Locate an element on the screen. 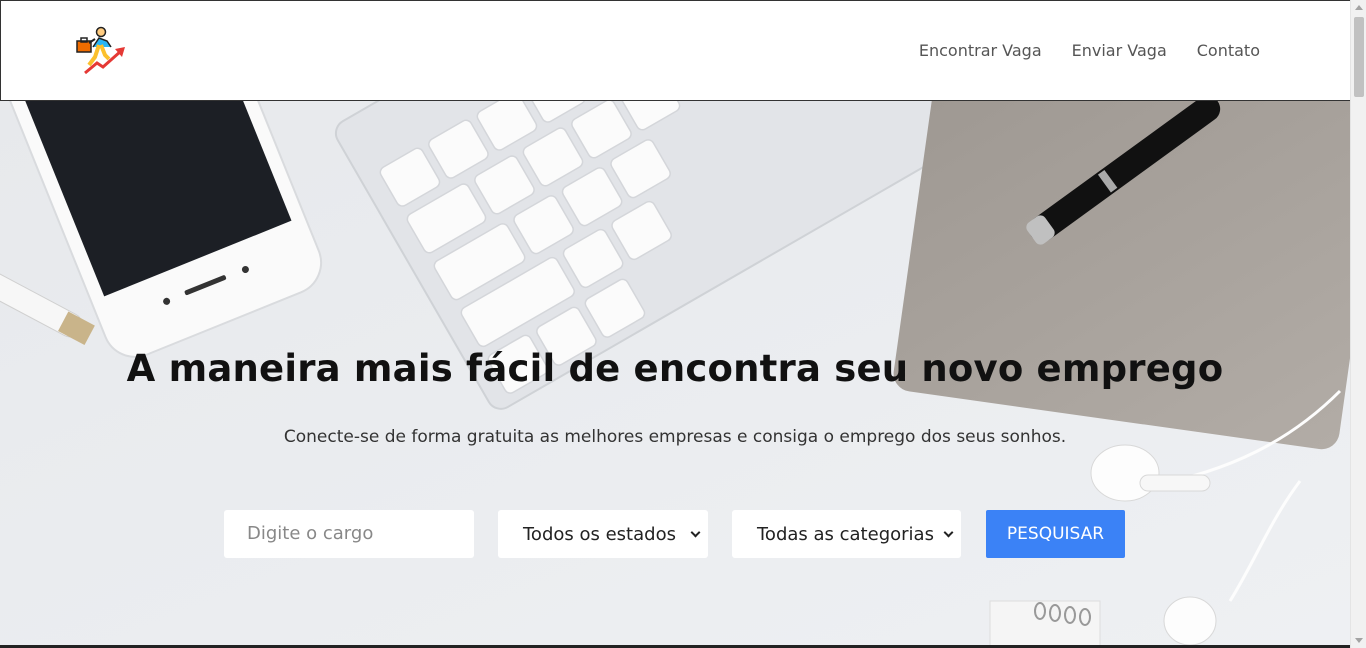 The image size is (1366, 648). categorias-select: Todas as categorias is located at coordinates (846, 534).